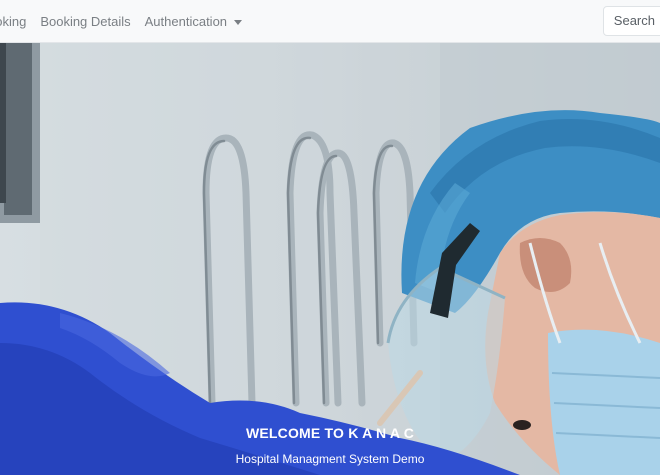 The height and width of the screenshot is (475, 660). I want to click on nav-dropdown-authentication: Authentication, so click(193, 21).